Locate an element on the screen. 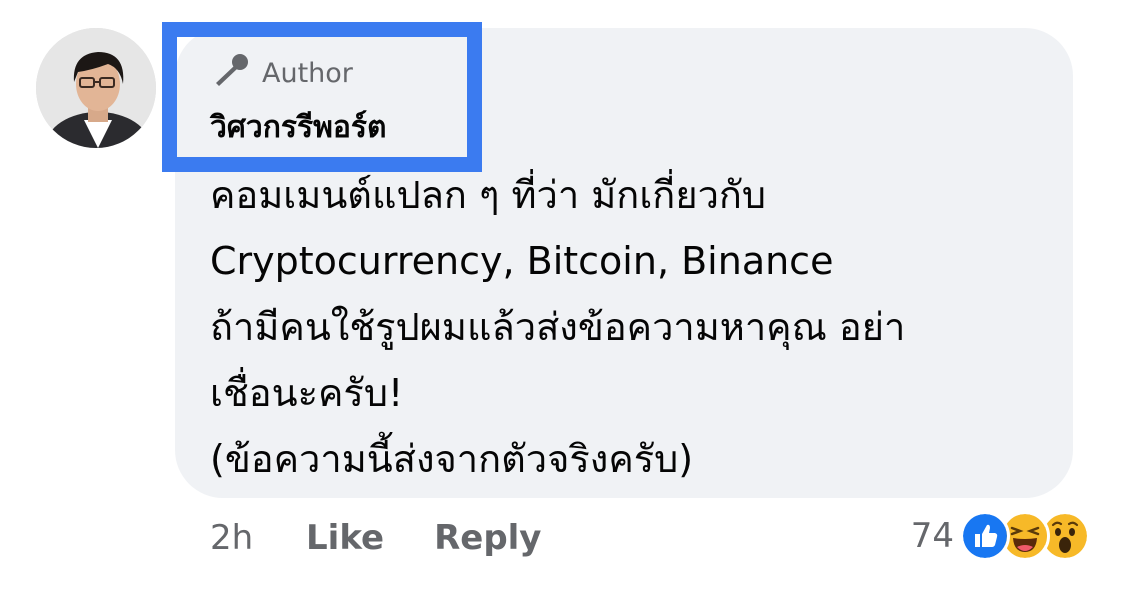 The height and width of the screenshot is (593, 1125). like-button: Like is located at coordinates (345, 538).